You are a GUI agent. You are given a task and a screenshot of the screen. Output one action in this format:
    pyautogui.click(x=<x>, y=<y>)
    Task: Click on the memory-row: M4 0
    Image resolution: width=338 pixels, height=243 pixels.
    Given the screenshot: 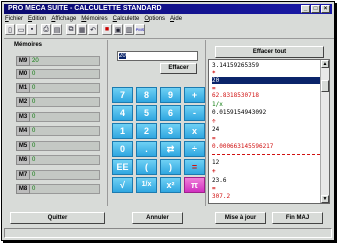 What is the action you would take?
    pyautogui.click(x=58, y=131)
    